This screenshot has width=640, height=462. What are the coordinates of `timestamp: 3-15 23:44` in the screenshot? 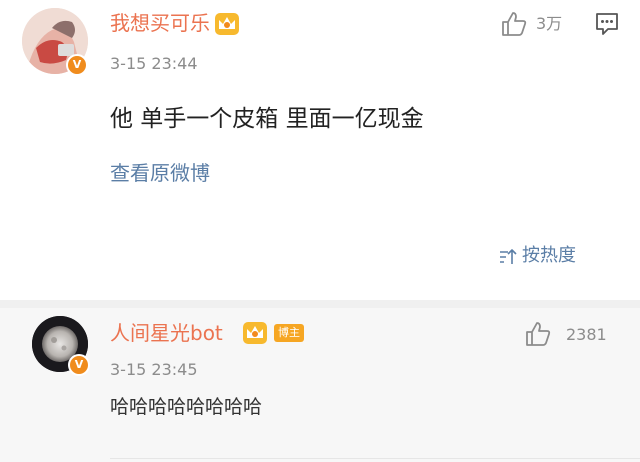 It's located at (154, 63).